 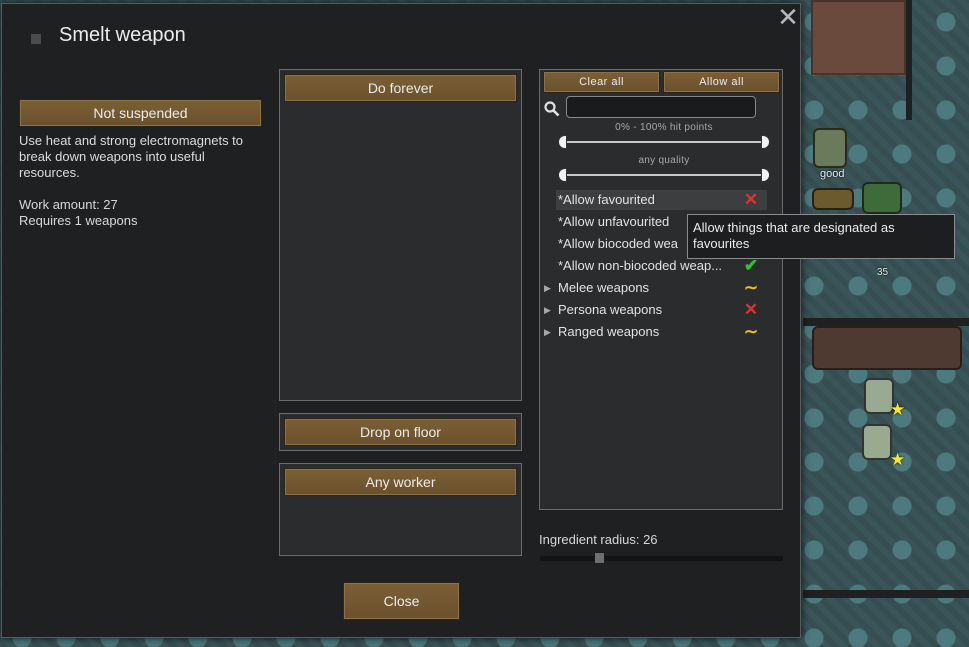 What do you see at coordinates (68, 204) in the screenshot?
I see `work-amount-text: Work amount: 27` at bounding box center [68, 204].